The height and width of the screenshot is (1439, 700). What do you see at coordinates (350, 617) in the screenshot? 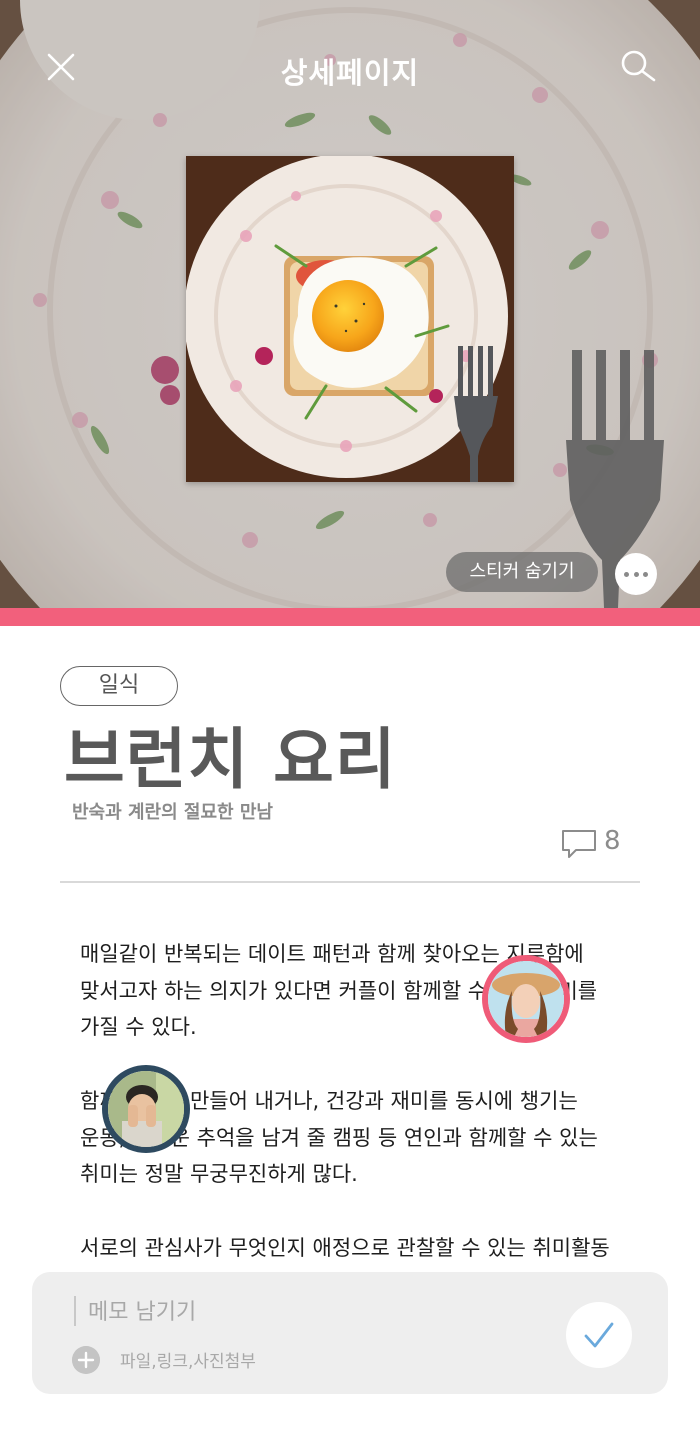
I see `accent-bar` at bounding box center [350, 617].